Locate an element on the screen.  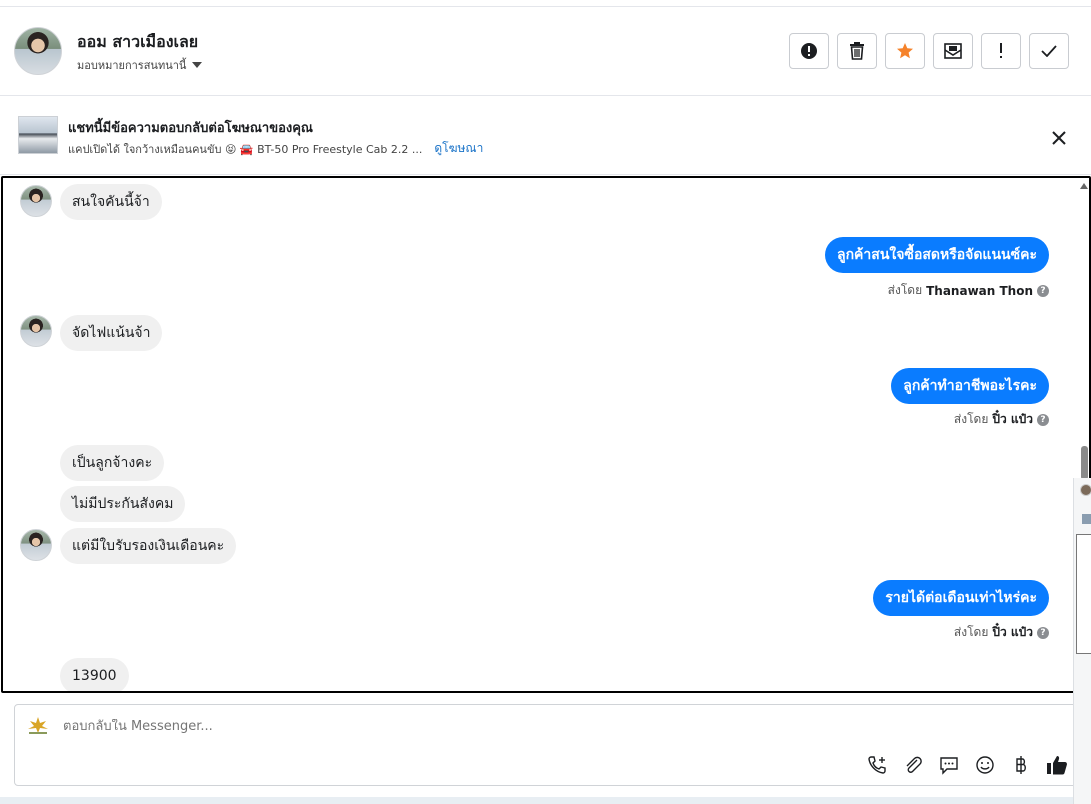
star-button is located at coordinates (905, 51).